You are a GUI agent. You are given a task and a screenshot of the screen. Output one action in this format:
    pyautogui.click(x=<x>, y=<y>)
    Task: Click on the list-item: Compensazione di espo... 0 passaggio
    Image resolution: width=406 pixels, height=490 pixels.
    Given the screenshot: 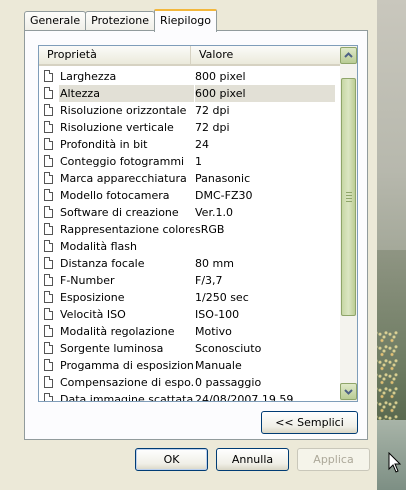 What is the action you would take?
    pyautogui.click(x=189, y=382)
    